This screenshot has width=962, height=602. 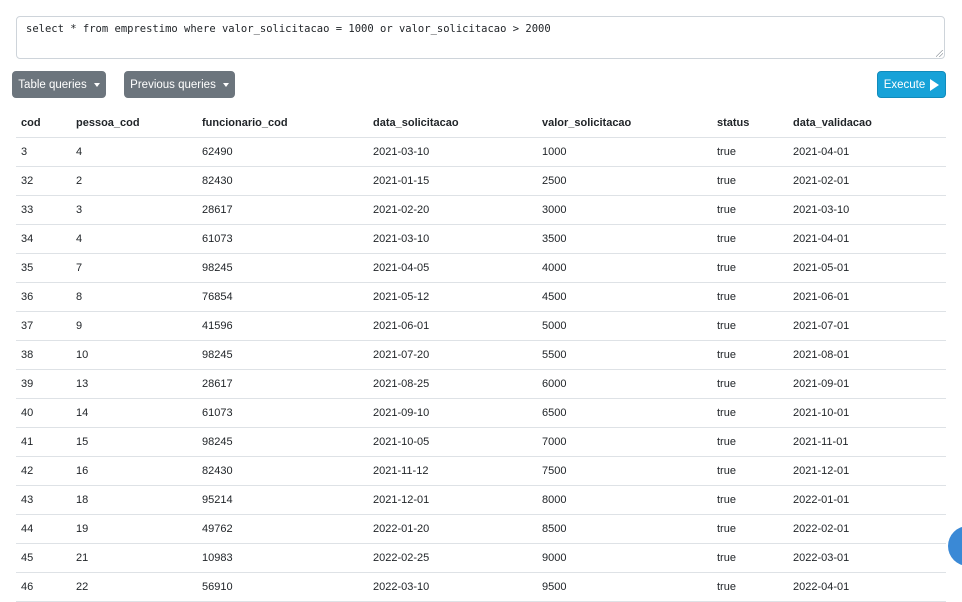 I want to click on table-cell: 2021-11-01, so click(x=867, y=442).